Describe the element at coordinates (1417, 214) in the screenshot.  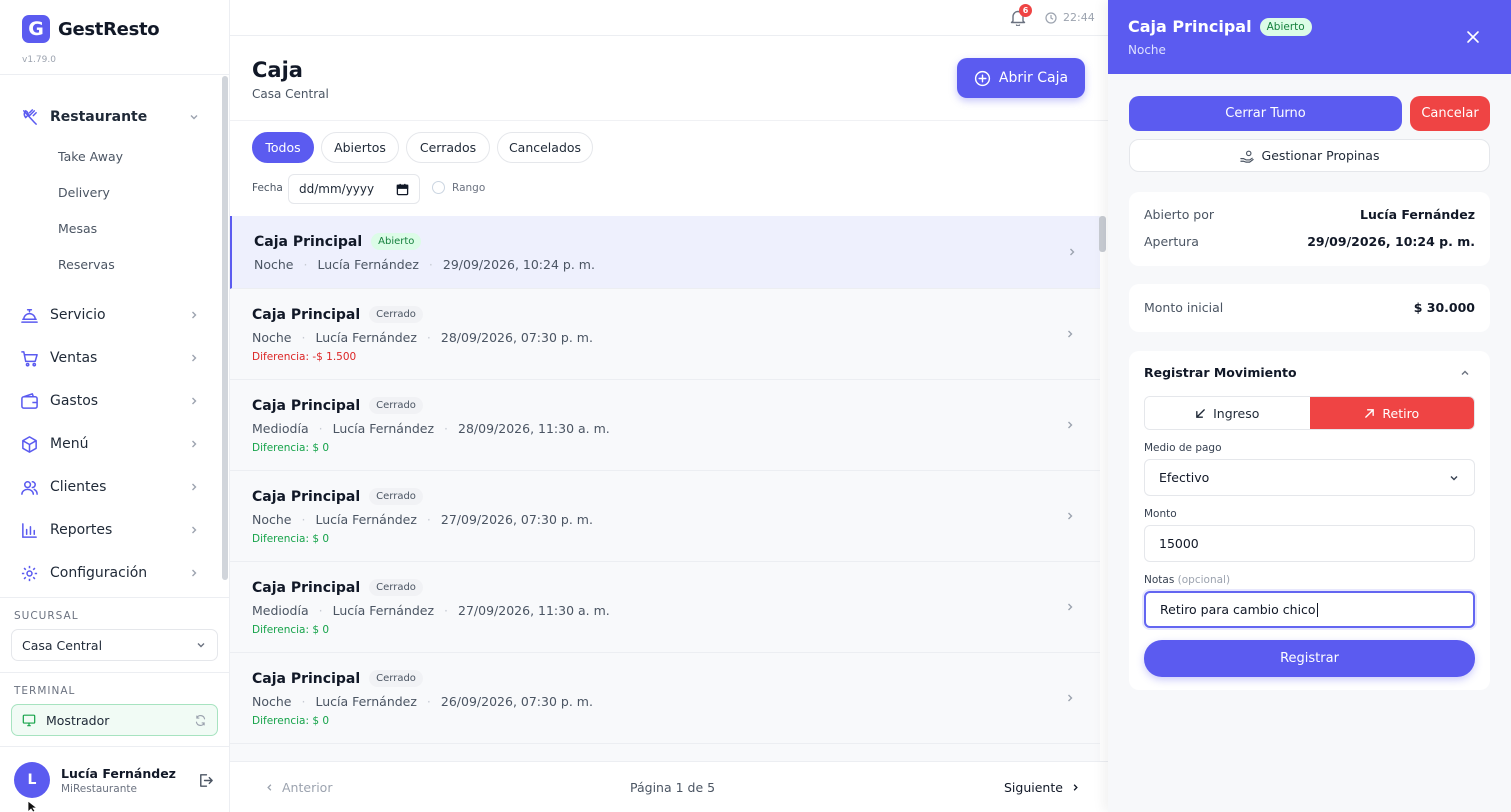
I see `opened-by-value: Lucía Fernández` at that location.